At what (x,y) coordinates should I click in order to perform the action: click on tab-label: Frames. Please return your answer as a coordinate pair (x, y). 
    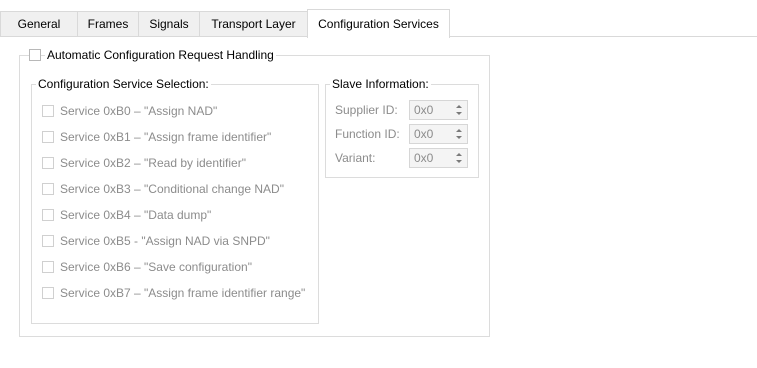
    Looking at the image, I should click on (108, 24).